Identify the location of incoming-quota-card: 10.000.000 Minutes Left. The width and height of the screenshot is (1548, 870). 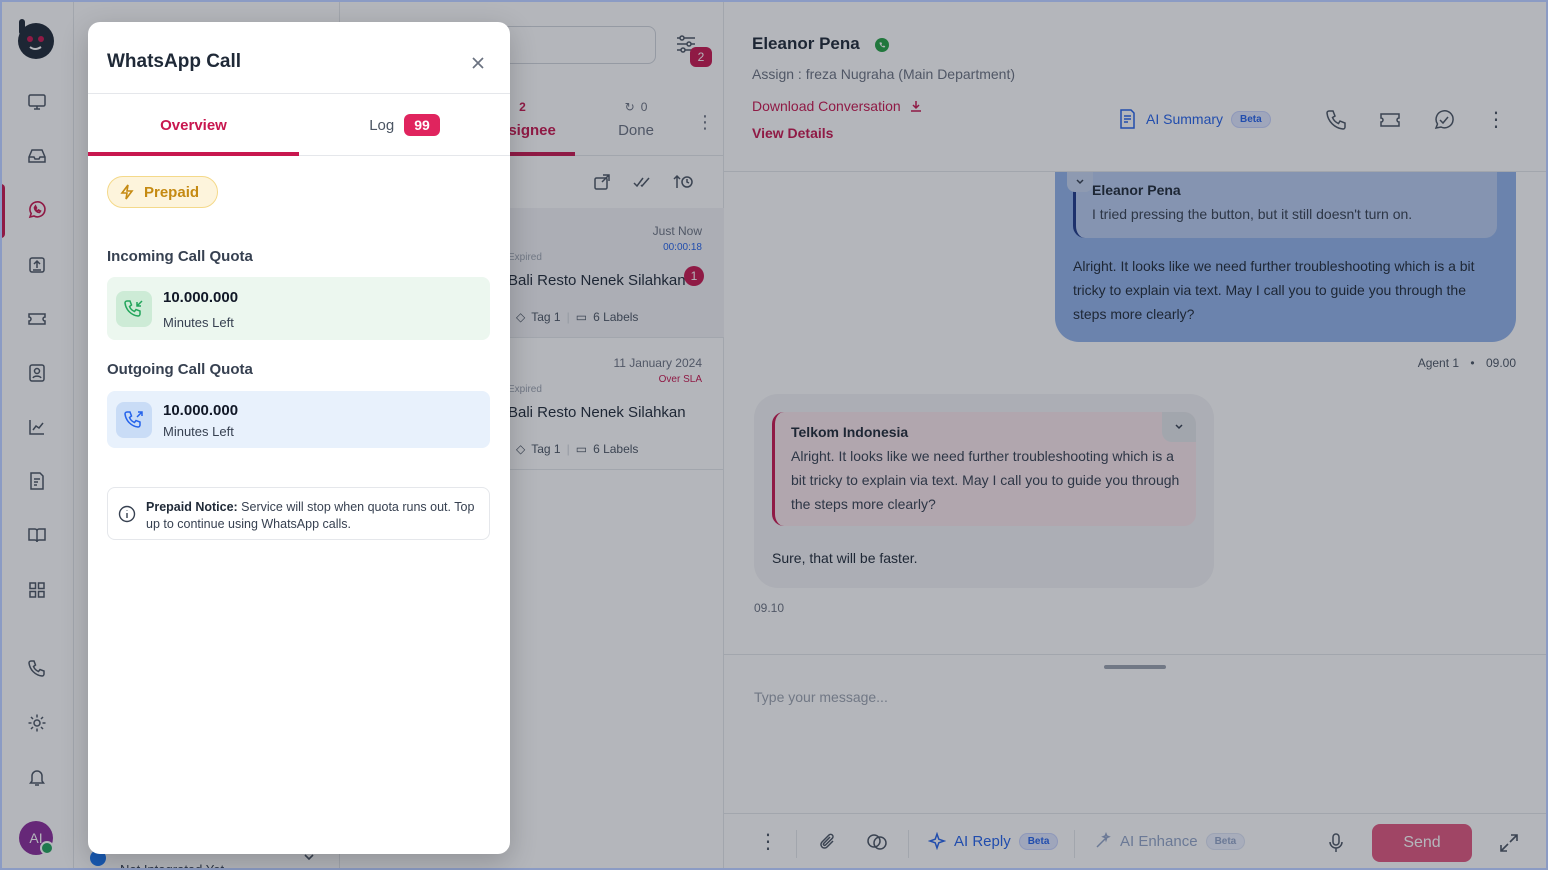
(298, 308).